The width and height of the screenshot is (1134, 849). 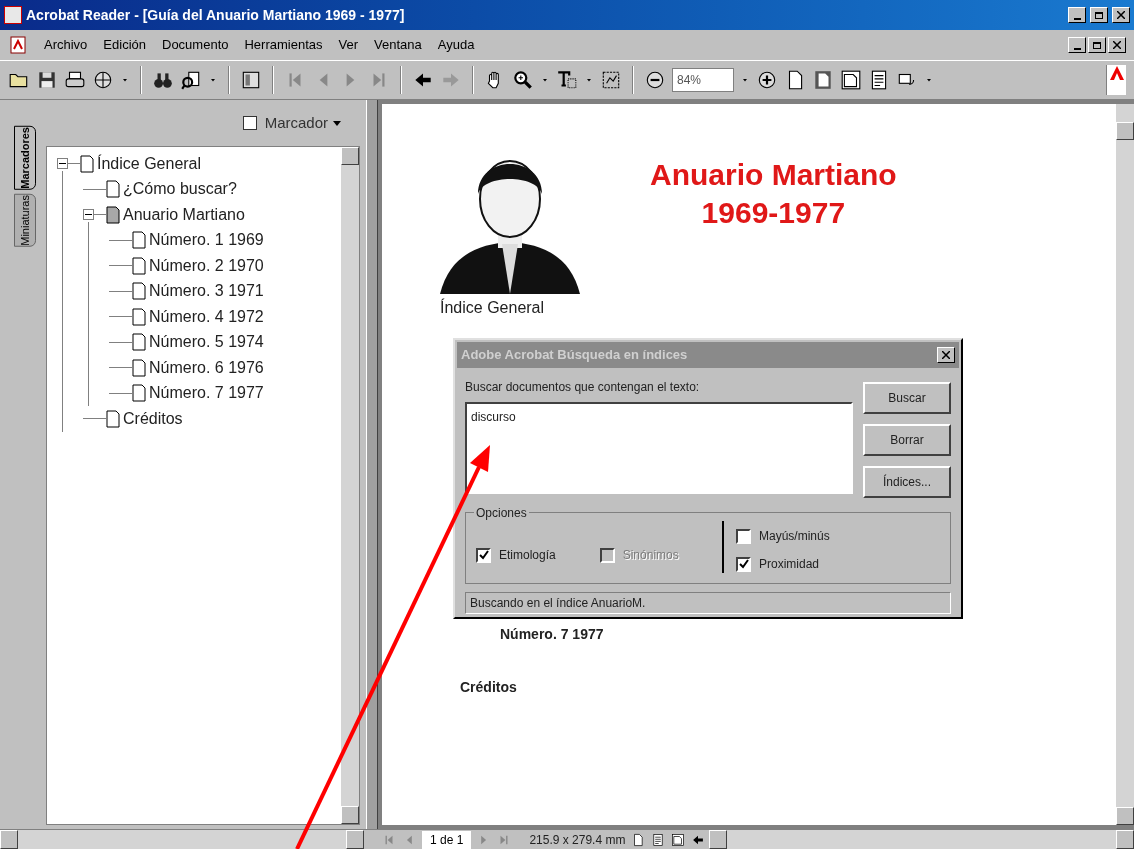 I want to click on checkbox-label: Mayús/minús, so click(x=794, y=536).